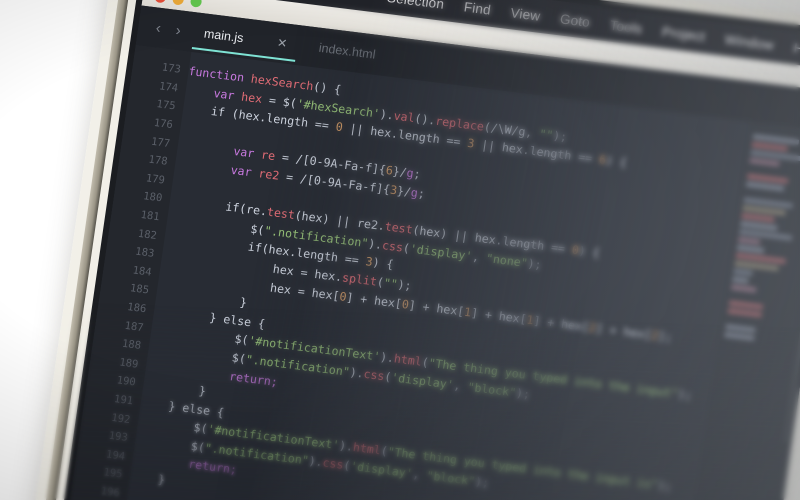 The height and width of the screenshot is (500, 800). Describe the element at coordinates (359, 279) in the screenshot. I see `code-token: split` at that location.